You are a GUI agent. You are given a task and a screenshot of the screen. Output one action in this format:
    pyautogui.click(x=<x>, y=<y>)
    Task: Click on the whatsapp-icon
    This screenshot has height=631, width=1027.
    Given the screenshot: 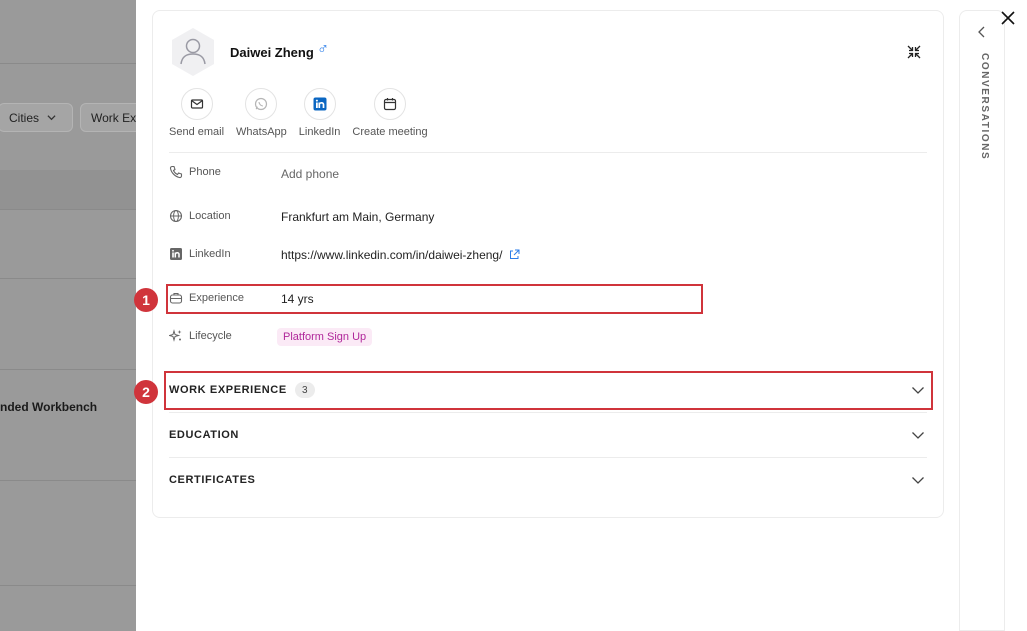 What is the action you would take?
    pyautogui.click(x=261, y=104)
    